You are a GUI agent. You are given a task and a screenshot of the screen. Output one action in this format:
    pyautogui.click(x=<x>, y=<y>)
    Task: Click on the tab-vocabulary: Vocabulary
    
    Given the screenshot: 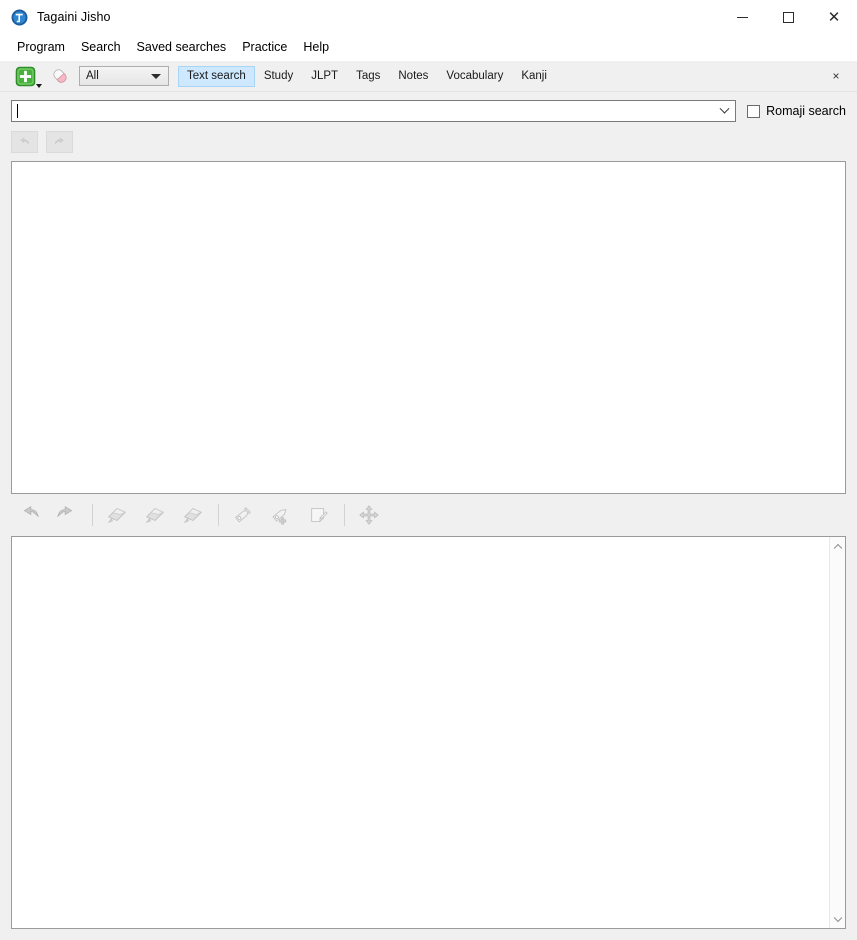 What is the action you would take?
    pyautogui.click(x=474, y=76)
    